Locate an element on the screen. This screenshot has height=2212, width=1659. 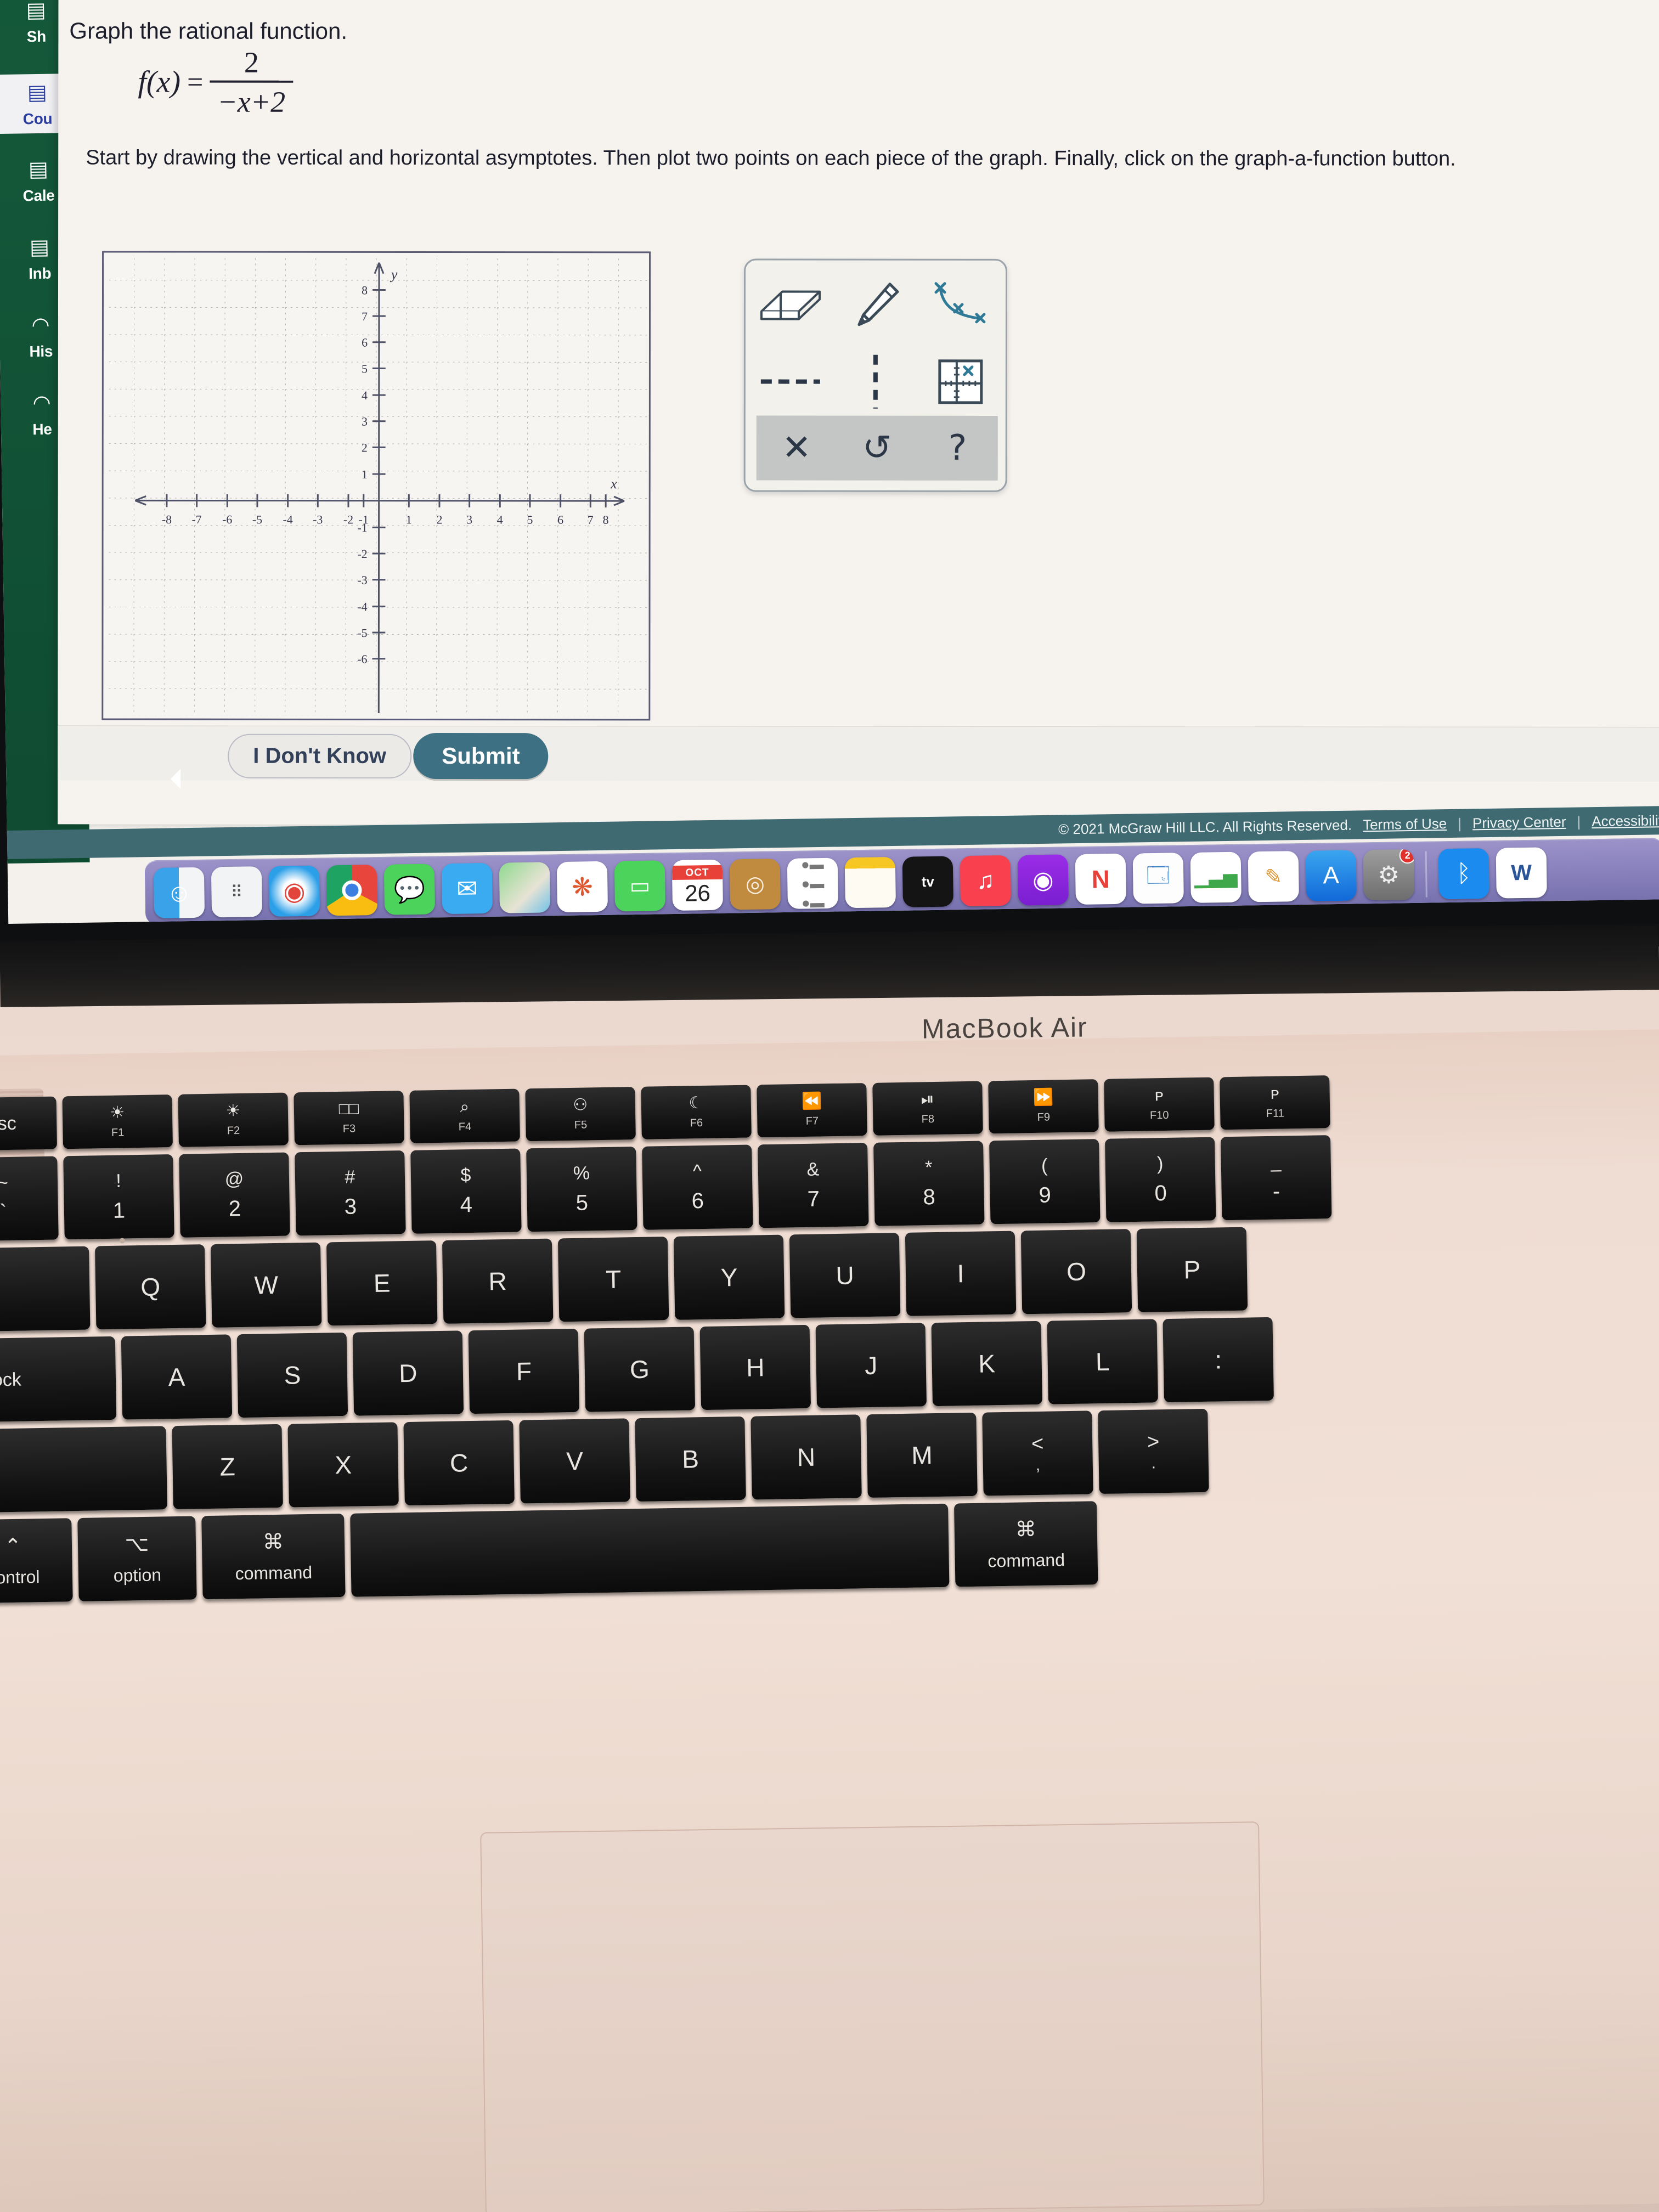
notes-icon is located at coordinates (870, 883).